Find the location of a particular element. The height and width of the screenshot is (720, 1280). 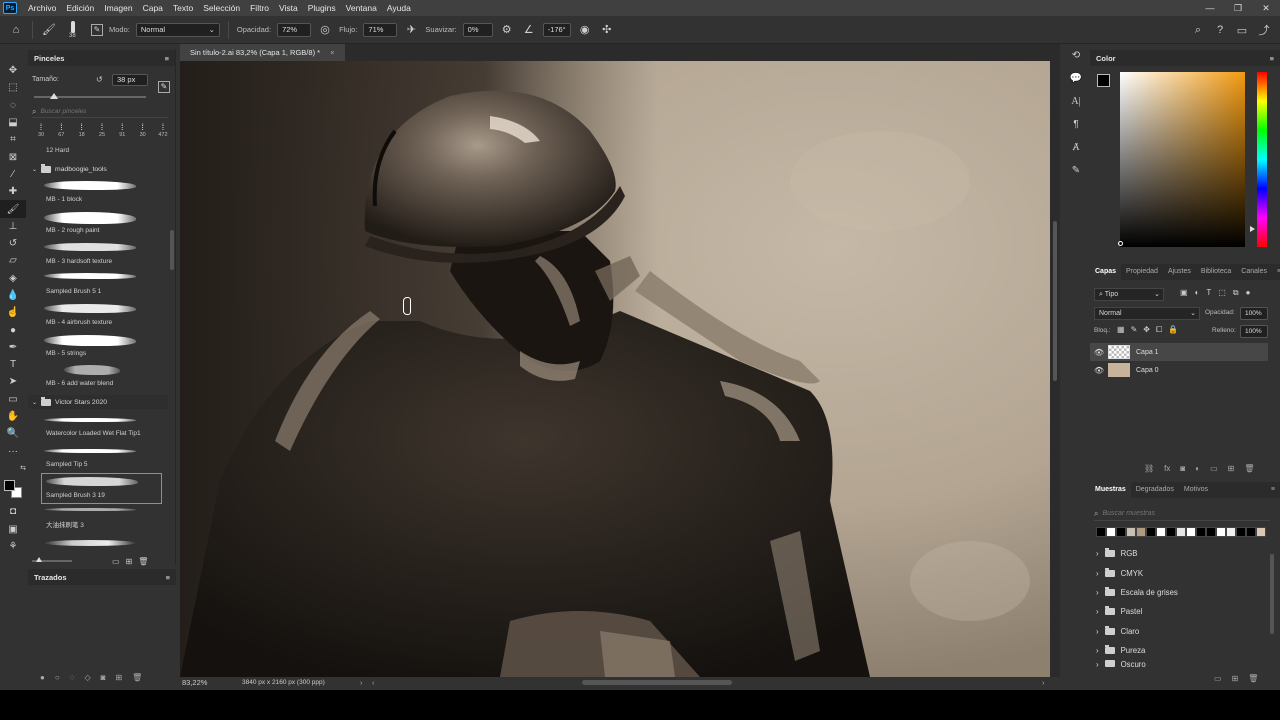

brush-item: Sampled Tip 5 is located at coordinates (102, 458).